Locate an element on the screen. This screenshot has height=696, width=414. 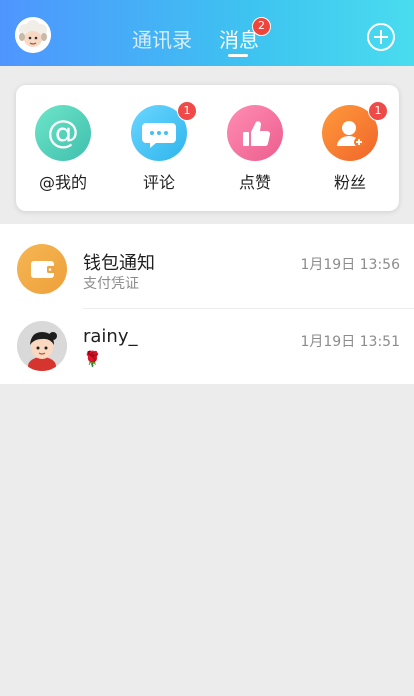
at-icon: @ is located at coordinates (63, 133).